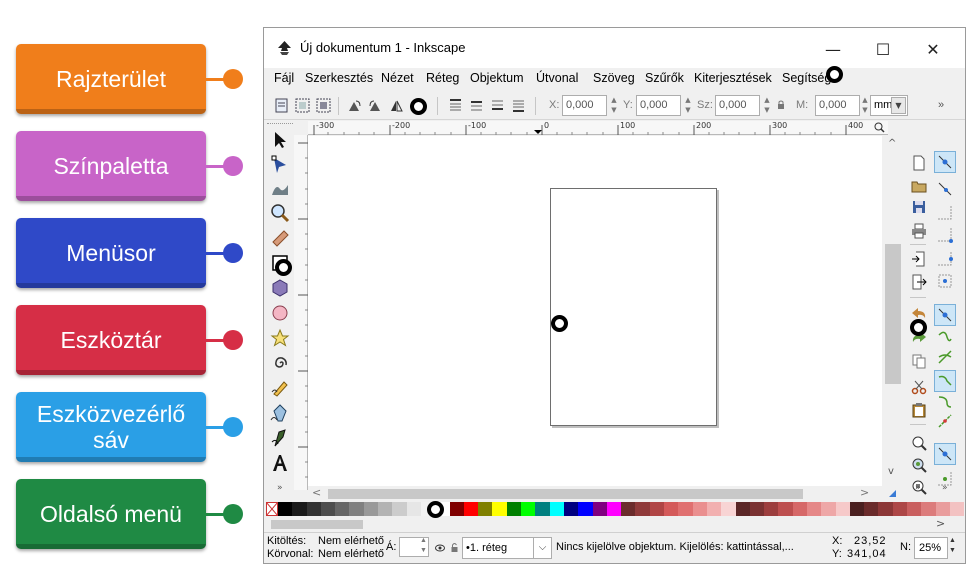 This screenshot has height=571, width=972. I want to click on paste-icon, so click(919, 410).